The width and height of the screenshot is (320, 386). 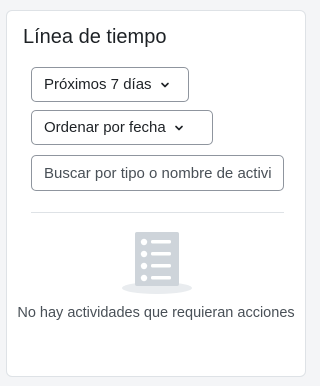 I want to click on block-title: Línea de tiempo, so click(x=95, y=37).